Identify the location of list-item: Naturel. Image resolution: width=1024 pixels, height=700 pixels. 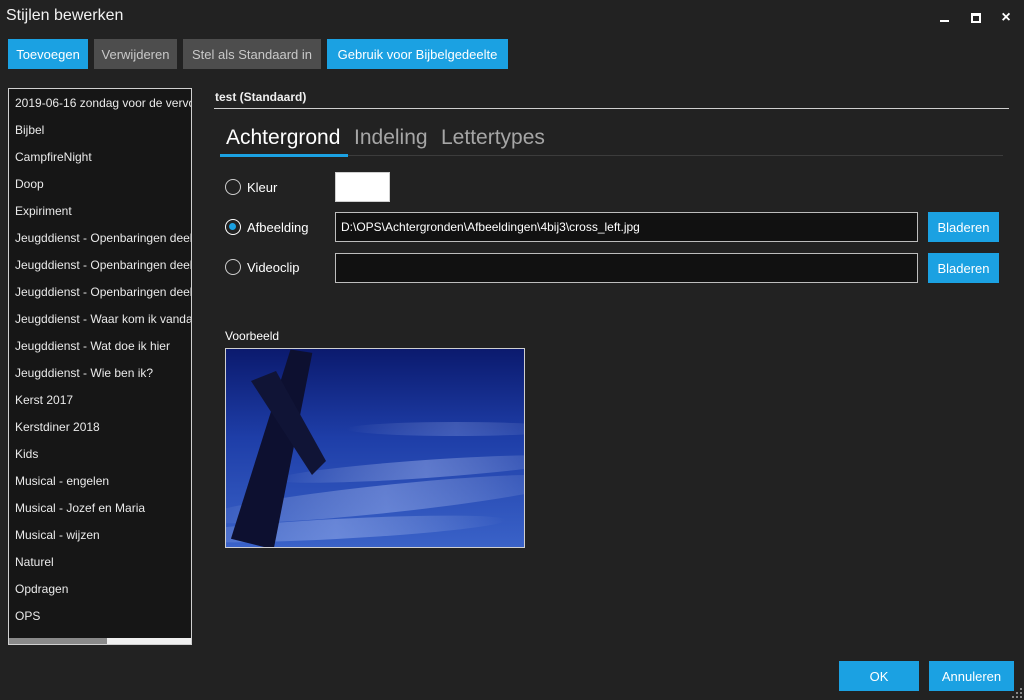
(100, 562).